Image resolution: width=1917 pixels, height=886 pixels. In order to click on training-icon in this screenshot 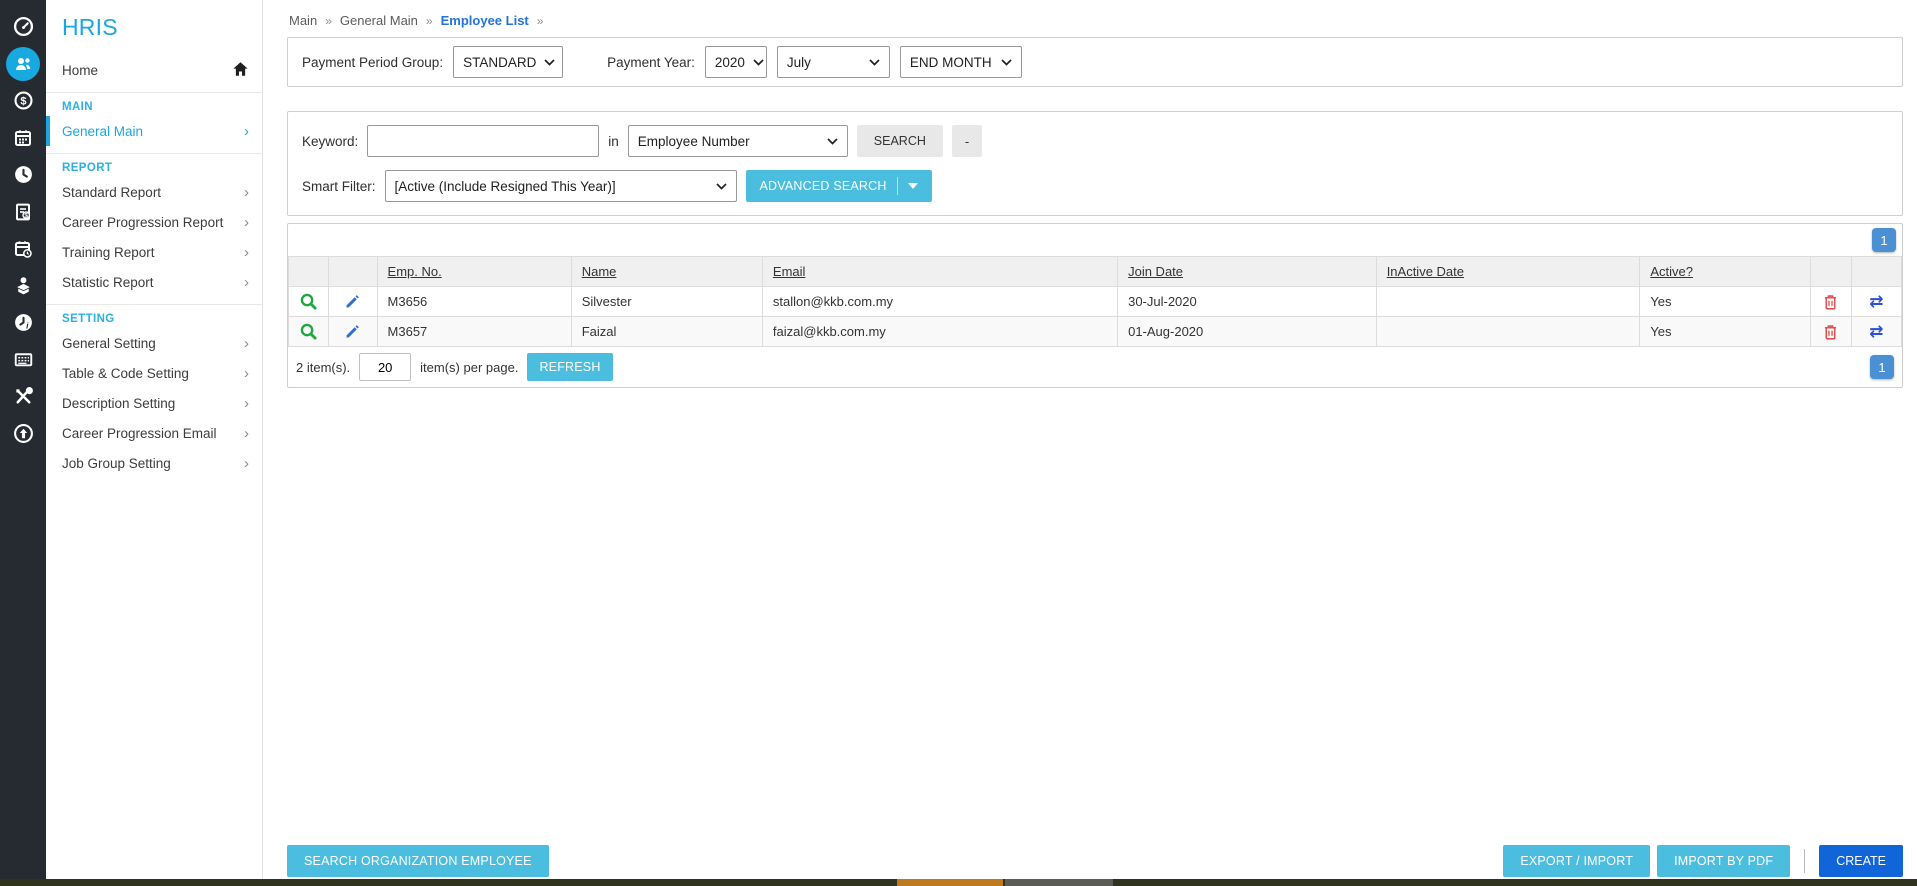, I will do `click(23, 285)`.